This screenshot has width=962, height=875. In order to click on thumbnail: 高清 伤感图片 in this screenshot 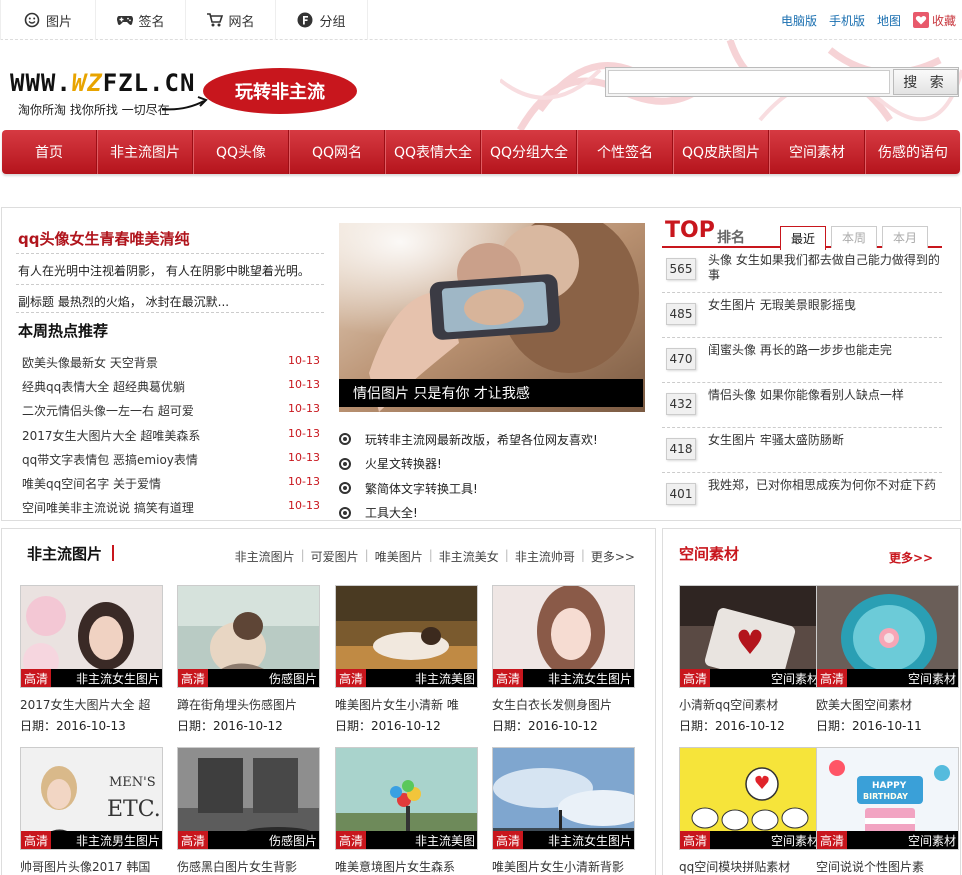, I will do `click(248, 798)`.